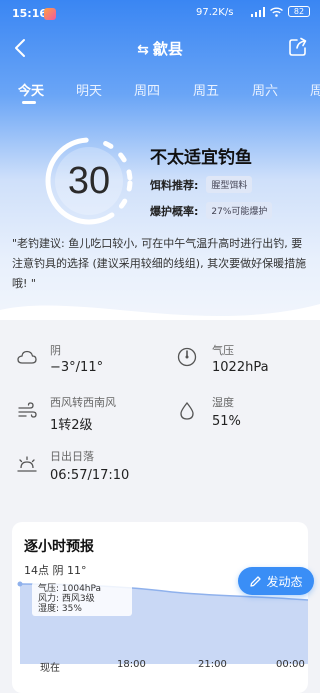  Describe the element at coordinates (206, 89) in the screenshot. I see `tab-friday: 周五` at that location.